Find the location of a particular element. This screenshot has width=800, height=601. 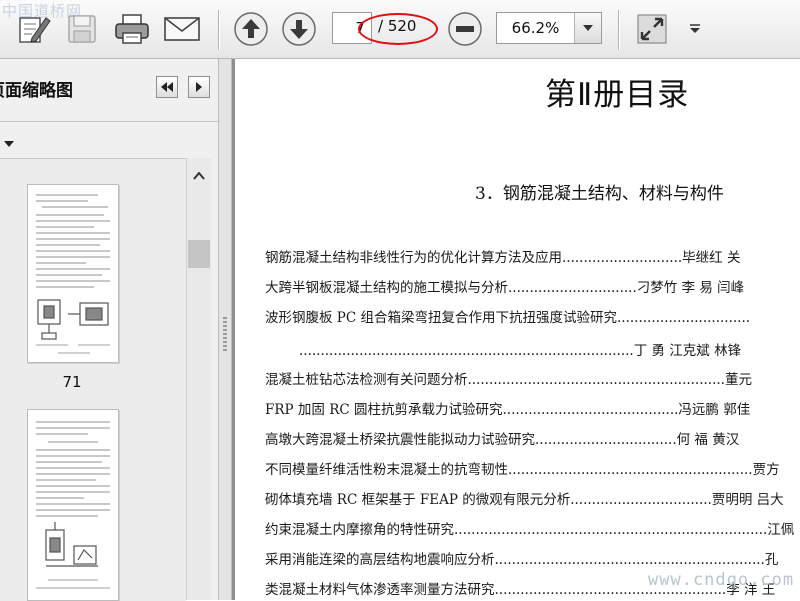

zoom-value: 66.2% is located at coordinates (535, 28).